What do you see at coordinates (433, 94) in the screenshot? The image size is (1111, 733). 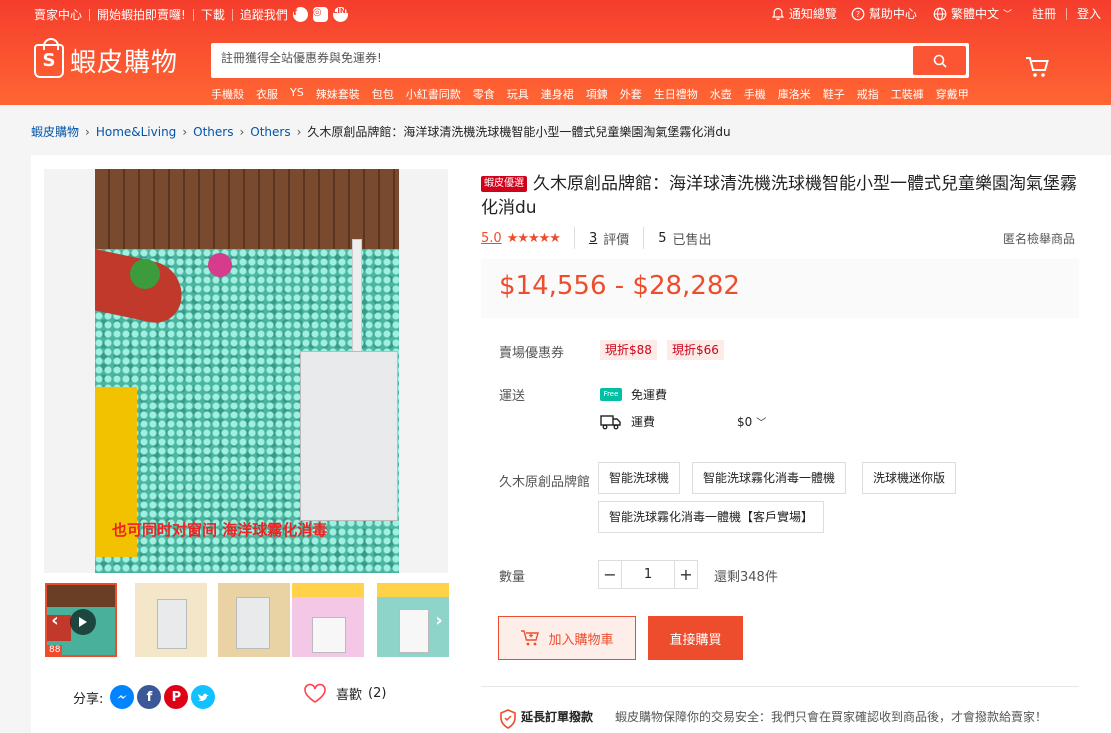 I see `hot-keyword-link: 小紅書同款` at bounding box center [433, 94].